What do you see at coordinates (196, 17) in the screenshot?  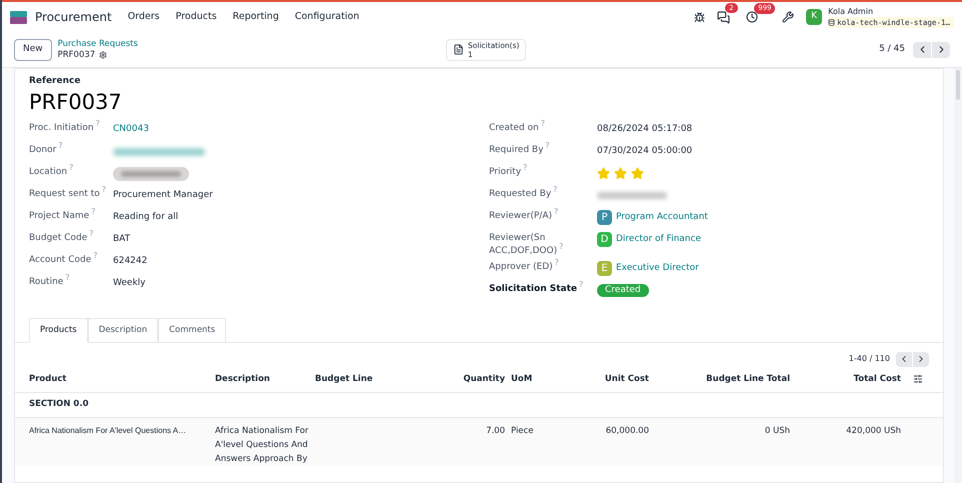 I see `menu-item: Products` at bounding box center [196, 17].